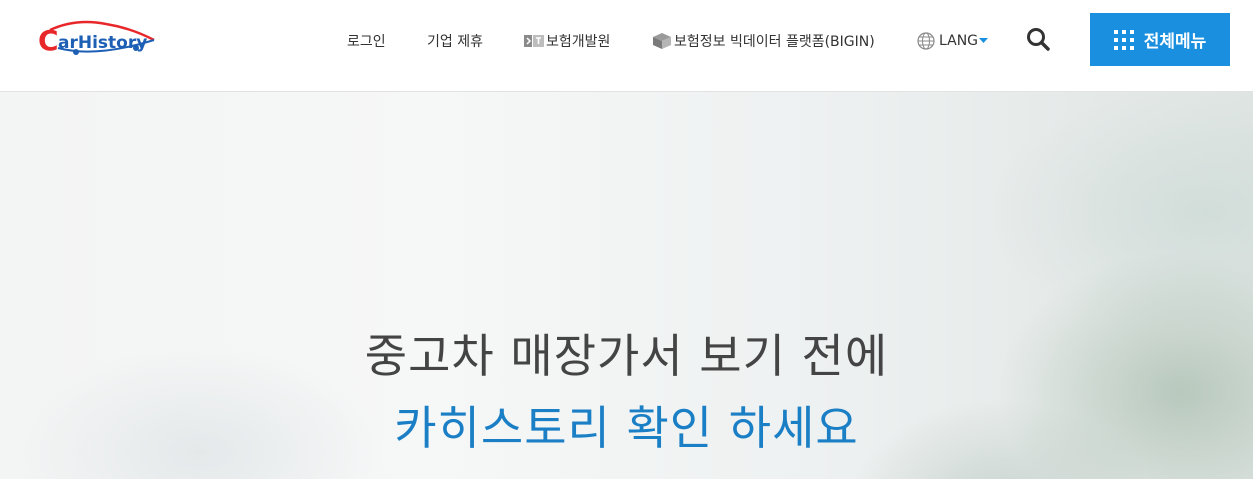 This screenshot has width=1253, height=479. I want to click on svg-text: C, so click(48, 40).